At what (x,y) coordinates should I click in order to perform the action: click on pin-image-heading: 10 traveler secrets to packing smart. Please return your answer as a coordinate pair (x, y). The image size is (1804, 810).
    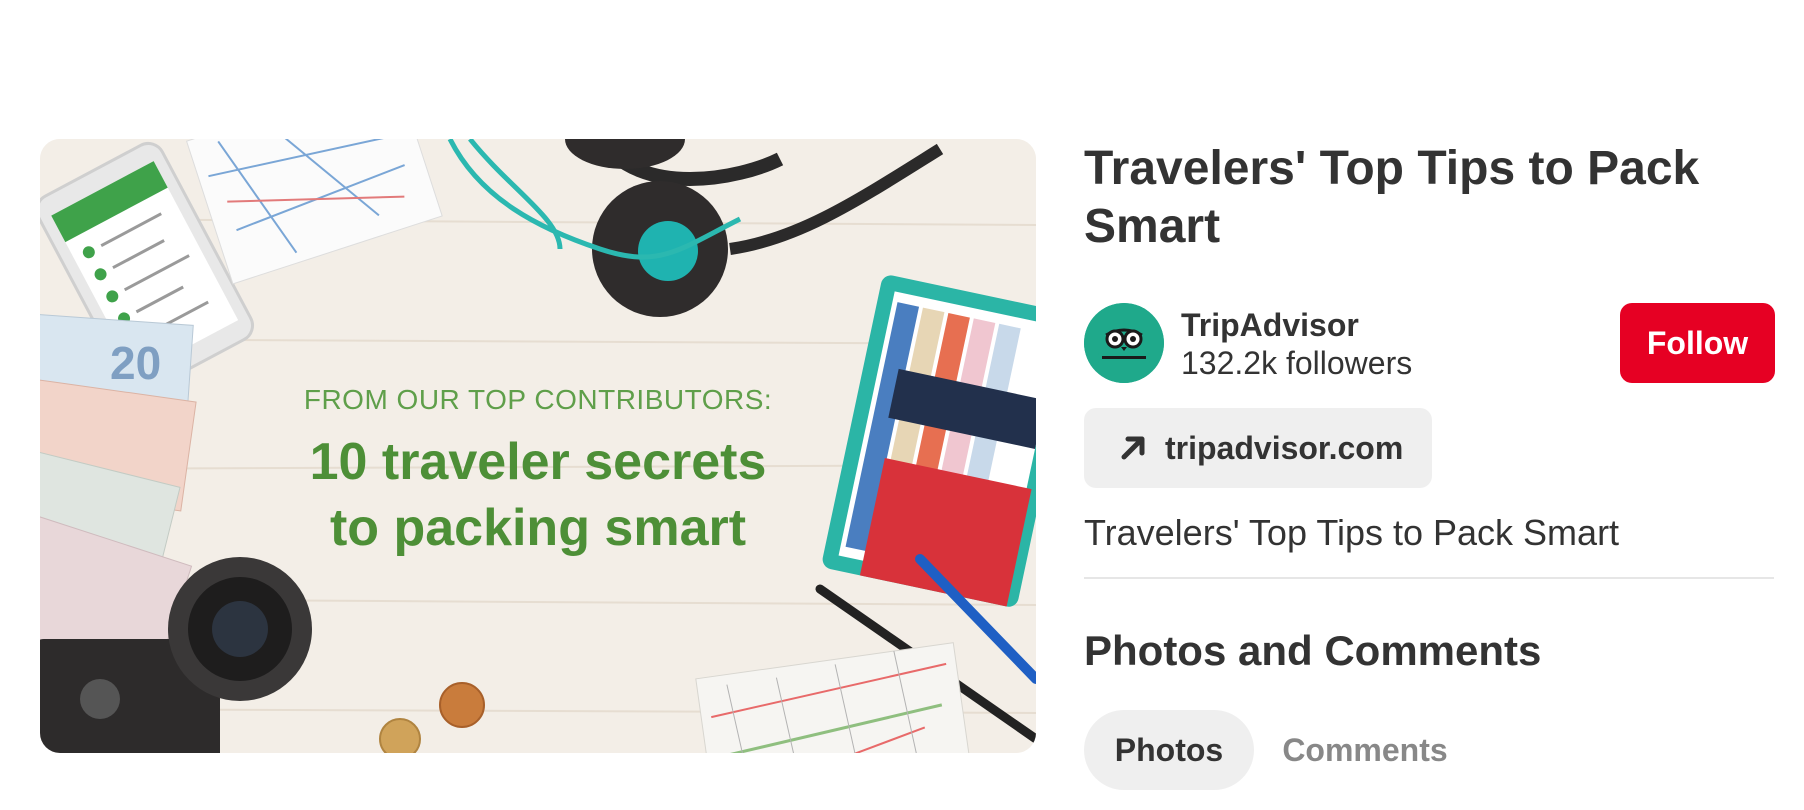
    Looking at the image, I should click on (538, 495).